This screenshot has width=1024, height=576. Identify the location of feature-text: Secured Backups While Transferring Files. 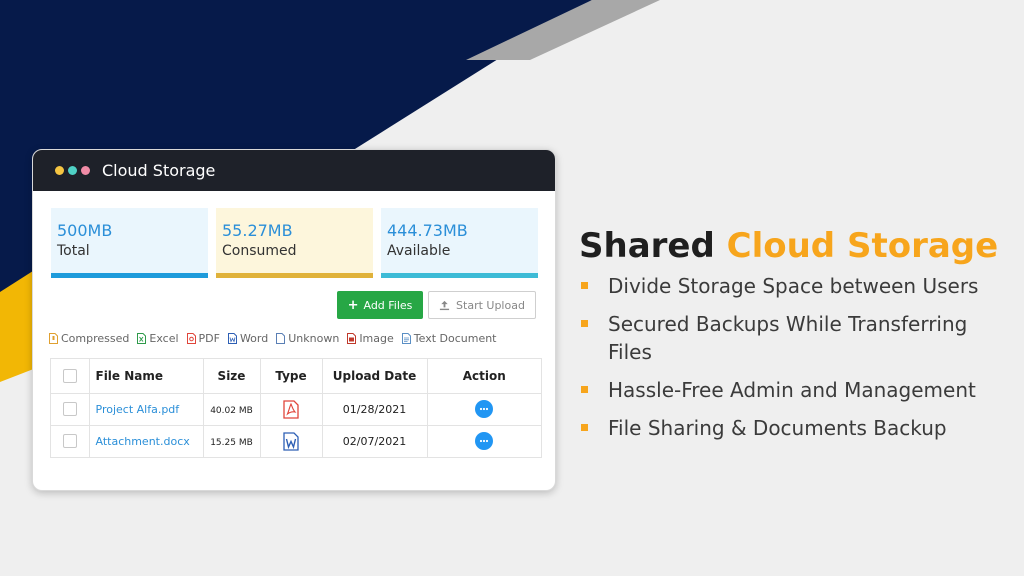
(788, 338).